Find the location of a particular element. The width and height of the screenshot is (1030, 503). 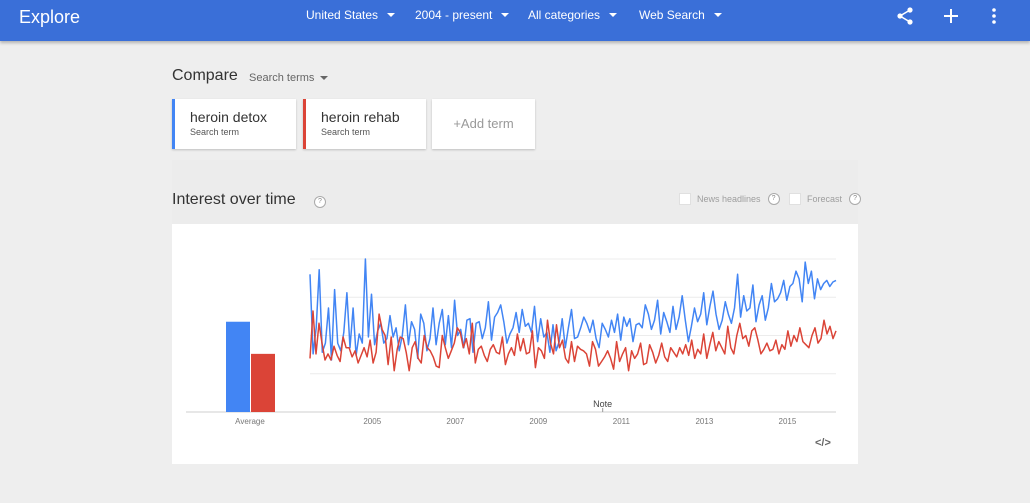

series-line is located at coordinates (573, 309).